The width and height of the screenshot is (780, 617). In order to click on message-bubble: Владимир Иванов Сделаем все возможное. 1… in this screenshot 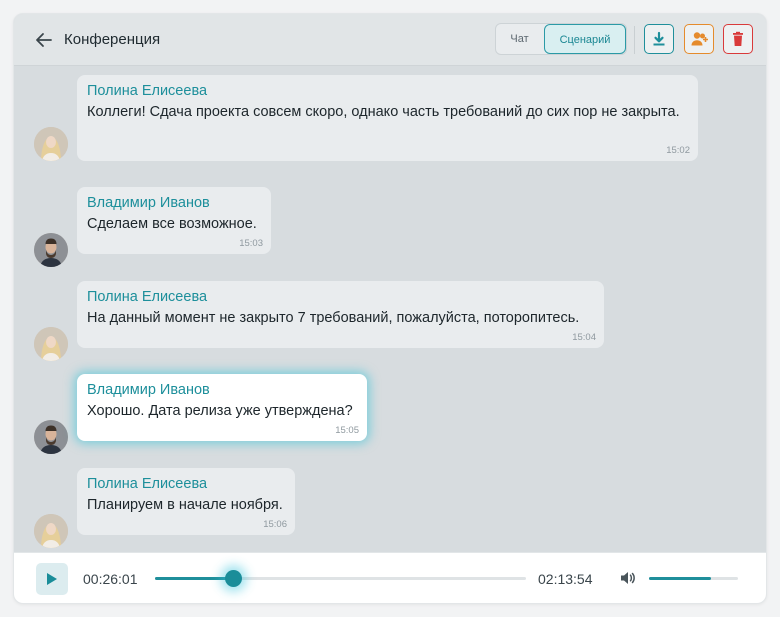, I will do `click(174, 220)`.